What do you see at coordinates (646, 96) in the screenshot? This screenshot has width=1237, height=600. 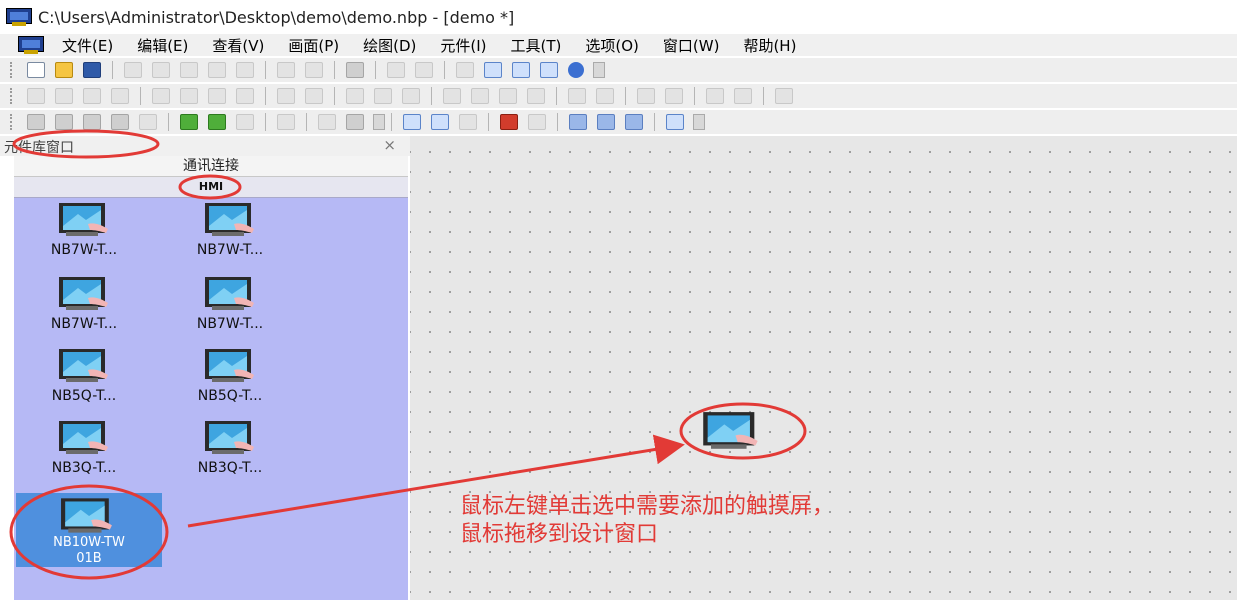 I see `space-h-icon` at bounding box center [646, 96].